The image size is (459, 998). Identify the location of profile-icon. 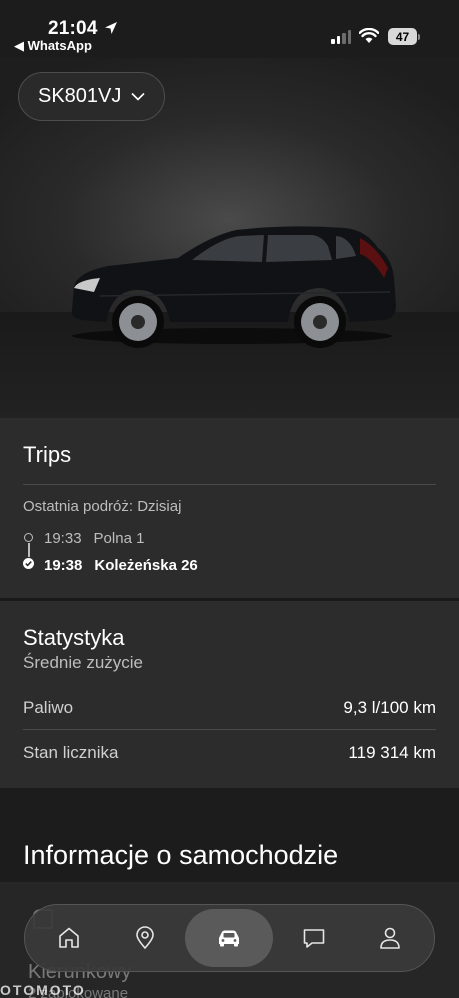
(390, 938).